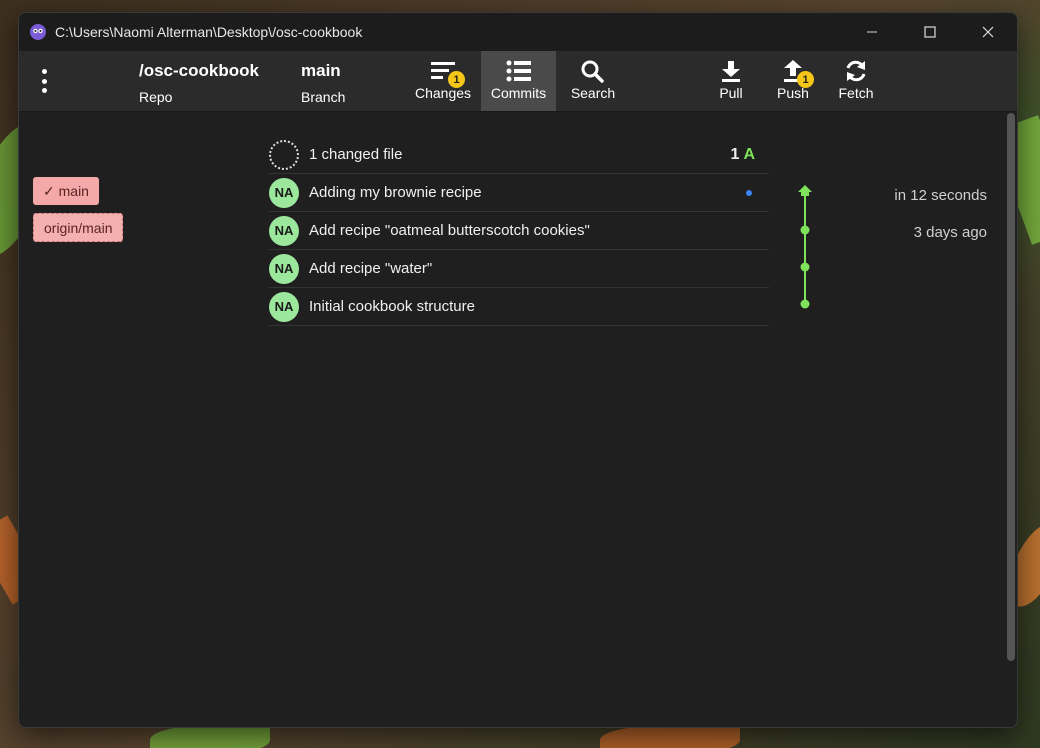 This screenshot has height=748, width=1040. What do you see at coordinates (323, 97) in the screenshot?
I see `branch-label: Branch` at bounding box center [323, 97].